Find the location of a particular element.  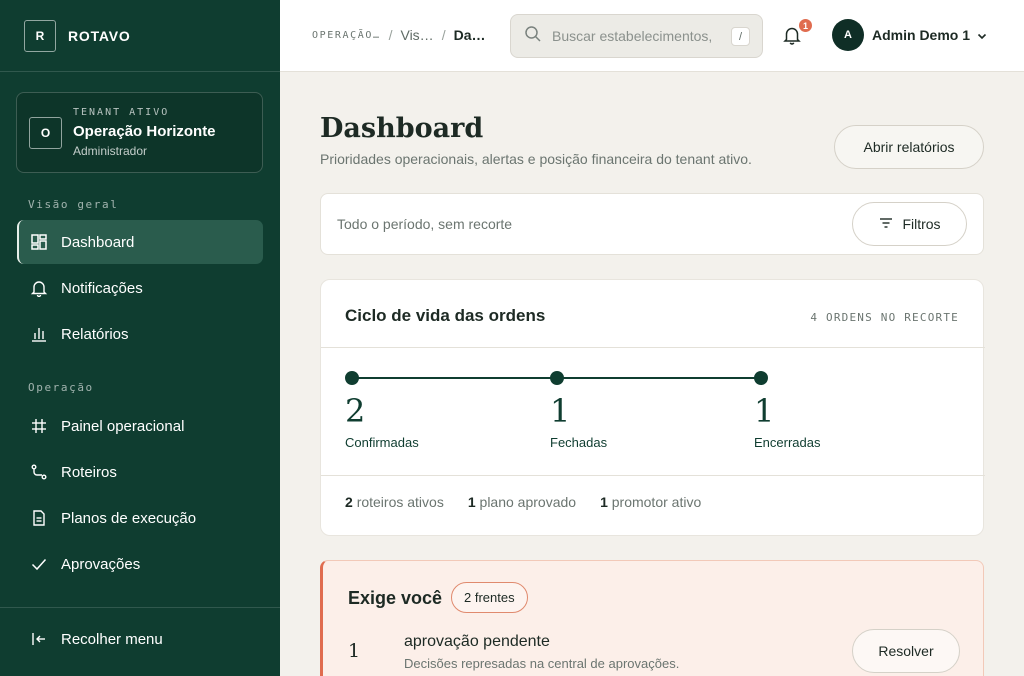

sidebar-item-reports: Relatórios is located at coordinates (140, 334).